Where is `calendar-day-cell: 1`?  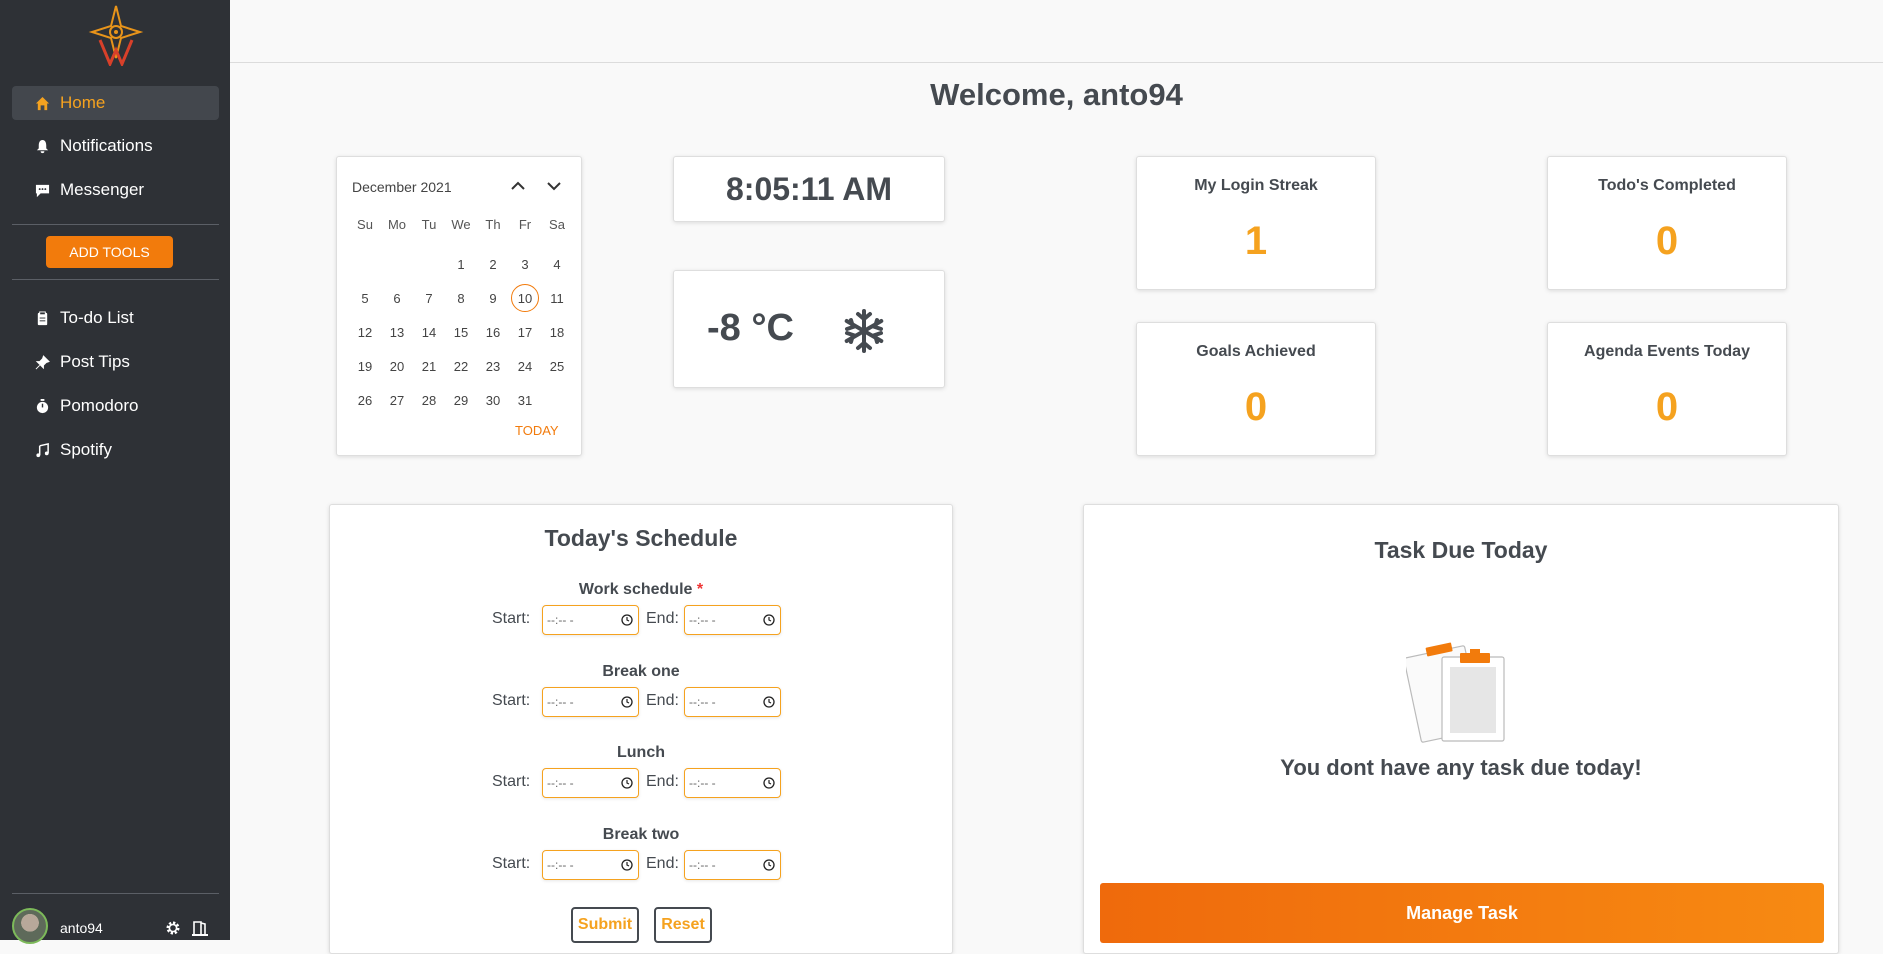
calendar-day-cell: 1 is located at coordinates (461, 264).